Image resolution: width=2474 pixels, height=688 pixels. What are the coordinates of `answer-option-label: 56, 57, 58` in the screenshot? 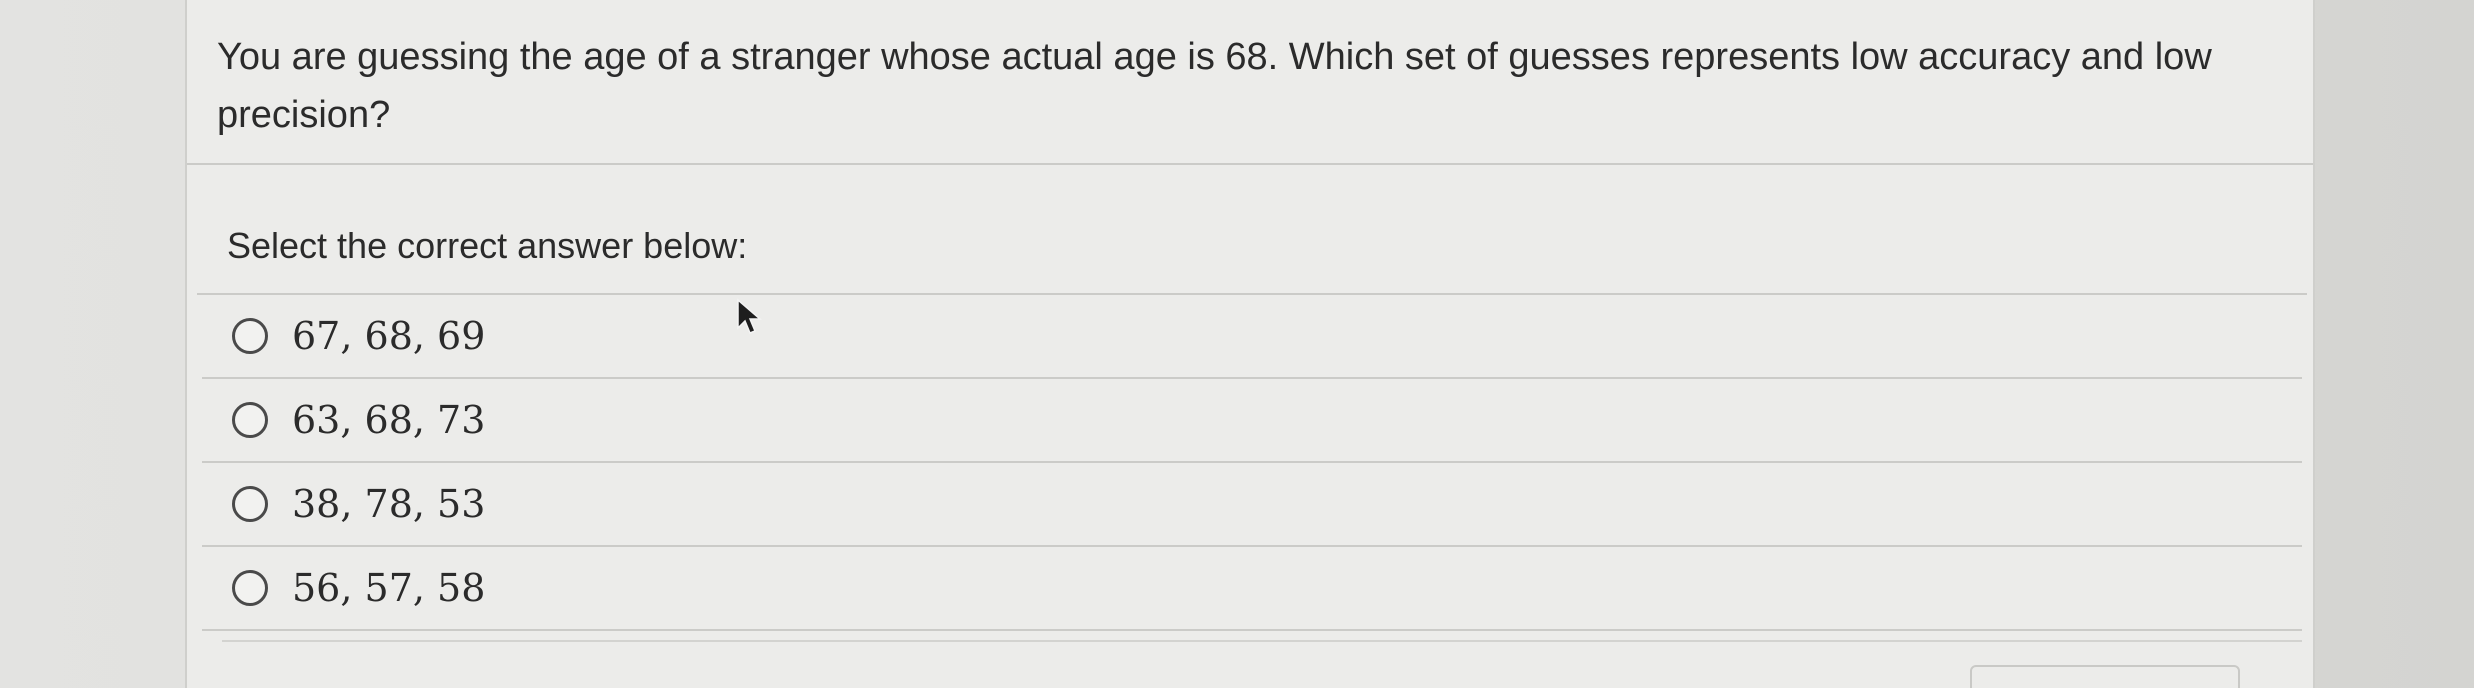 It's located at (389, 588).